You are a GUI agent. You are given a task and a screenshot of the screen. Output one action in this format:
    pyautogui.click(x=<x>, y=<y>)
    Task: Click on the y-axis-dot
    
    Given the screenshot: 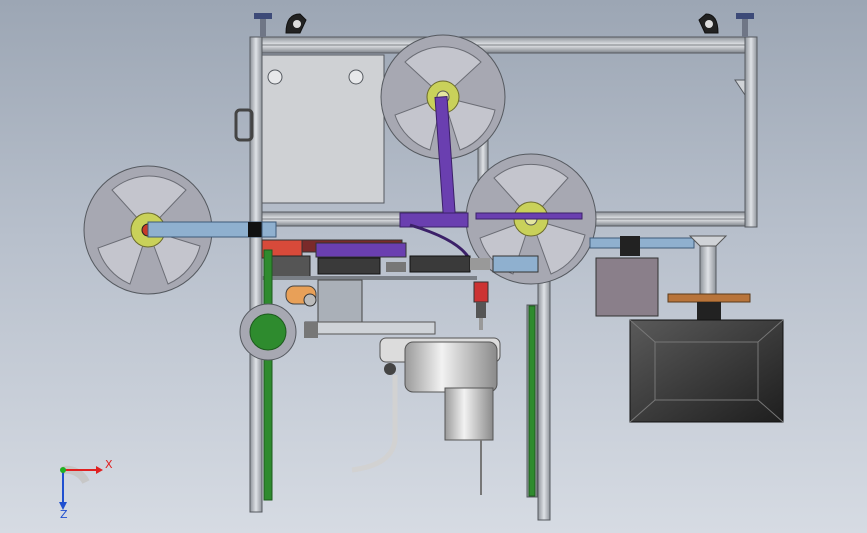 What is the action you would take?
    pyautogui.click(x=63, y=470)
    